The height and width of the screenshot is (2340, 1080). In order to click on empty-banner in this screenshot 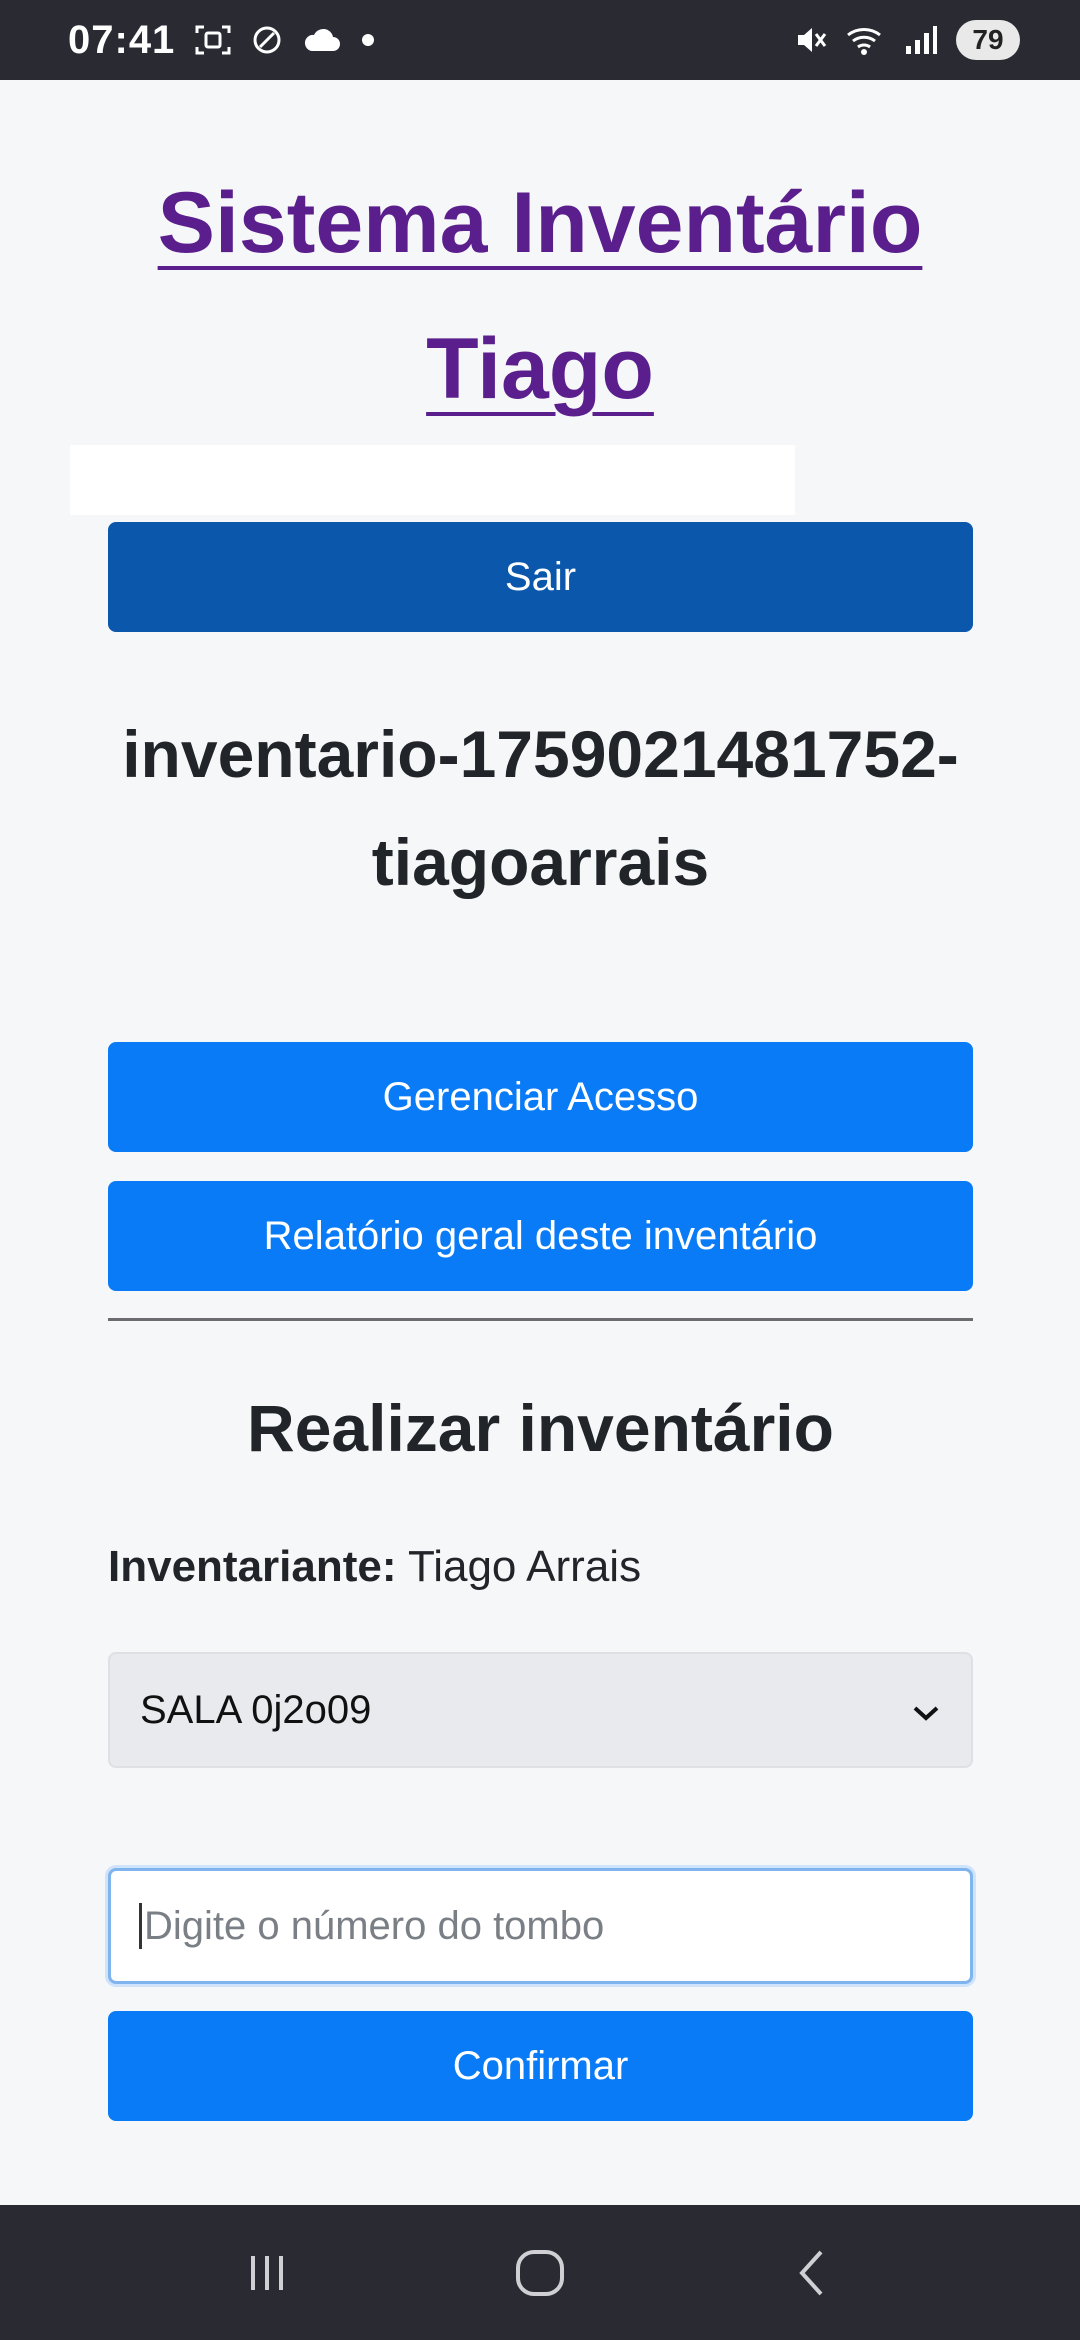, I will do `click(432, 480)`.